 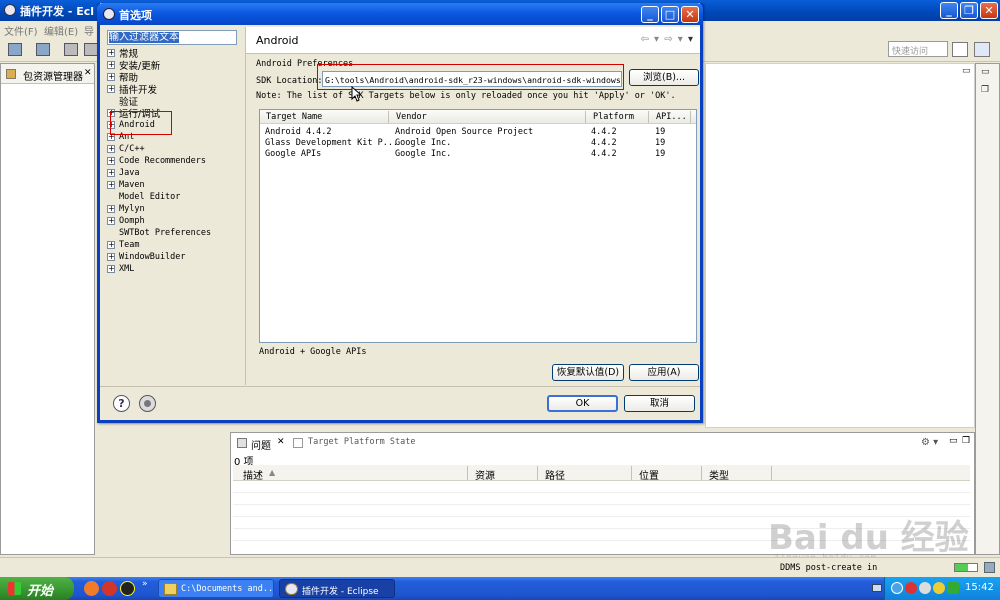 What do you see at coordinates (985, 72) in the screenshot?
I see `restore-view-icon: ▭` at bounding box center [985, 72].